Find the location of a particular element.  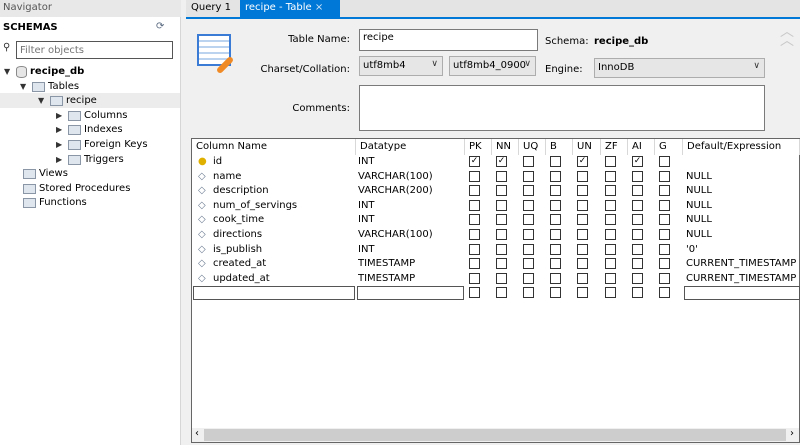

datatype-cell: VARCHAR(200) is located at coordinates (395, 191).